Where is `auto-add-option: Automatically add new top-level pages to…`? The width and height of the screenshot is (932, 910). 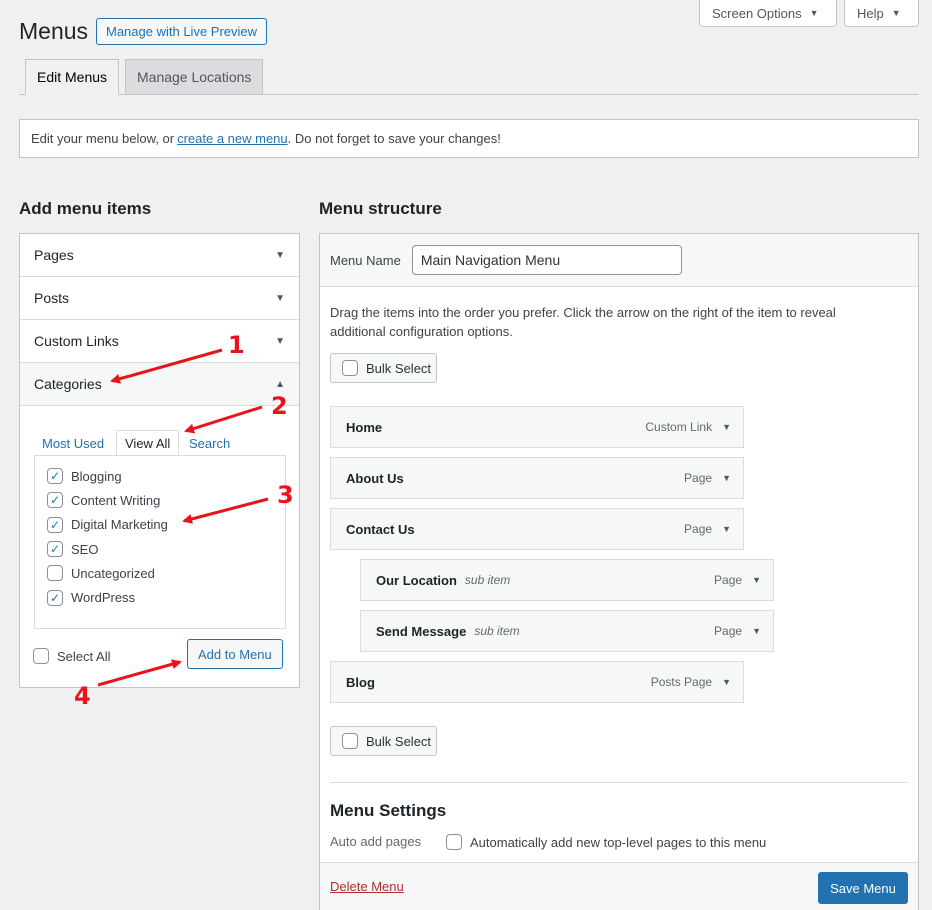 auto-add-option: Automatically add new top-level pages to… is located at coordinates (606, 842).